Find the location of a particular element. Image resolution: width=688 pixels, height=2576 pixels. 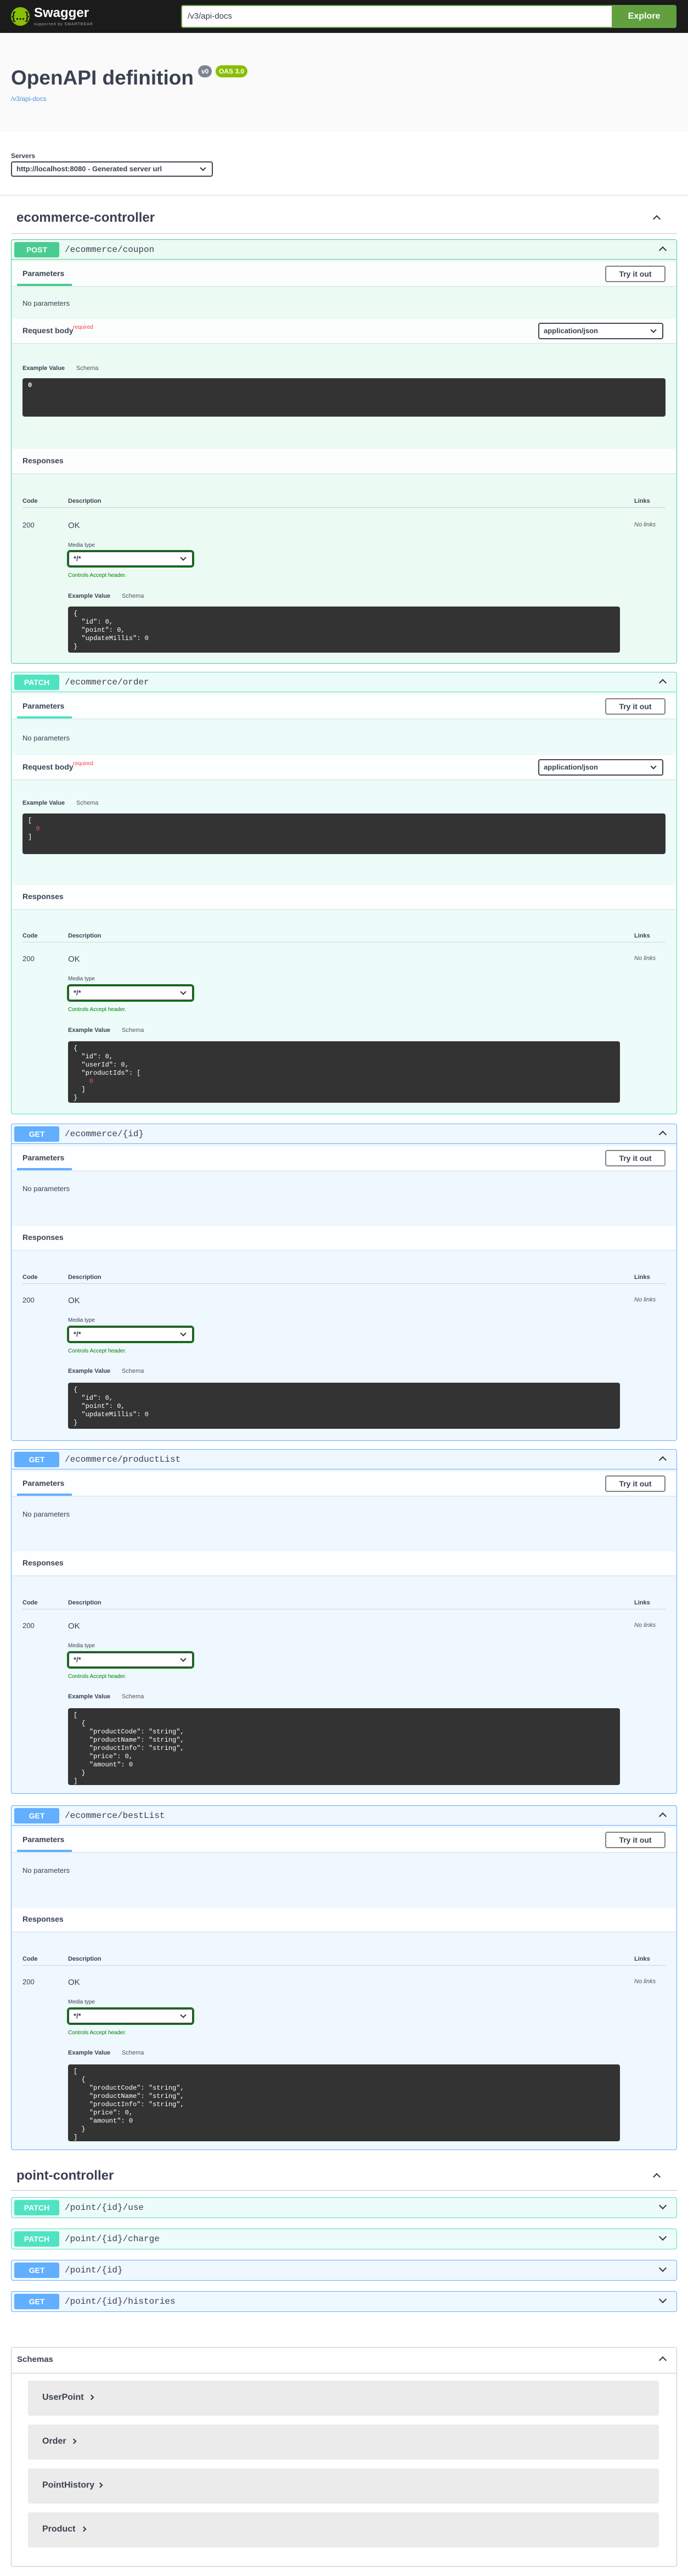

links-header: Links is located at coordinates (642, 1959).